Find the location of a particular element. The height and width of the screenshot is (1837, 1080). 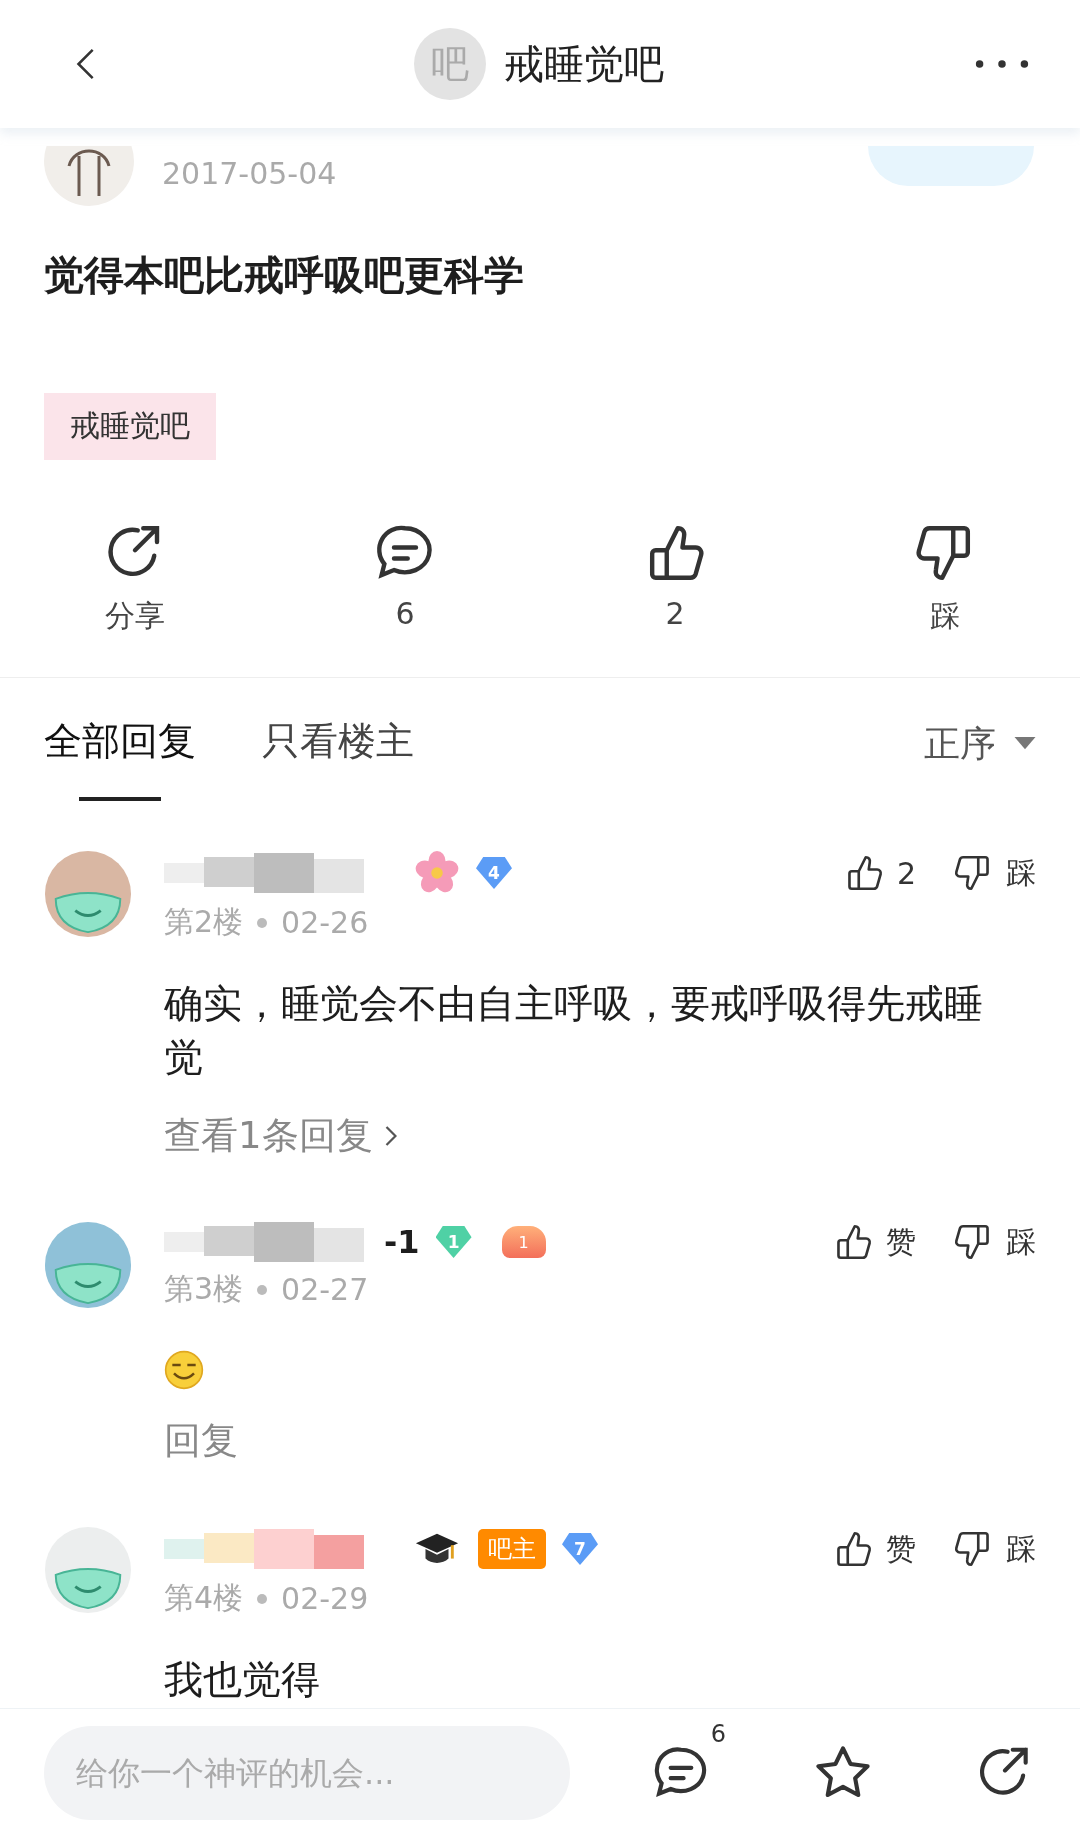

level-badge: 4 is located at coordinates (494, 873).